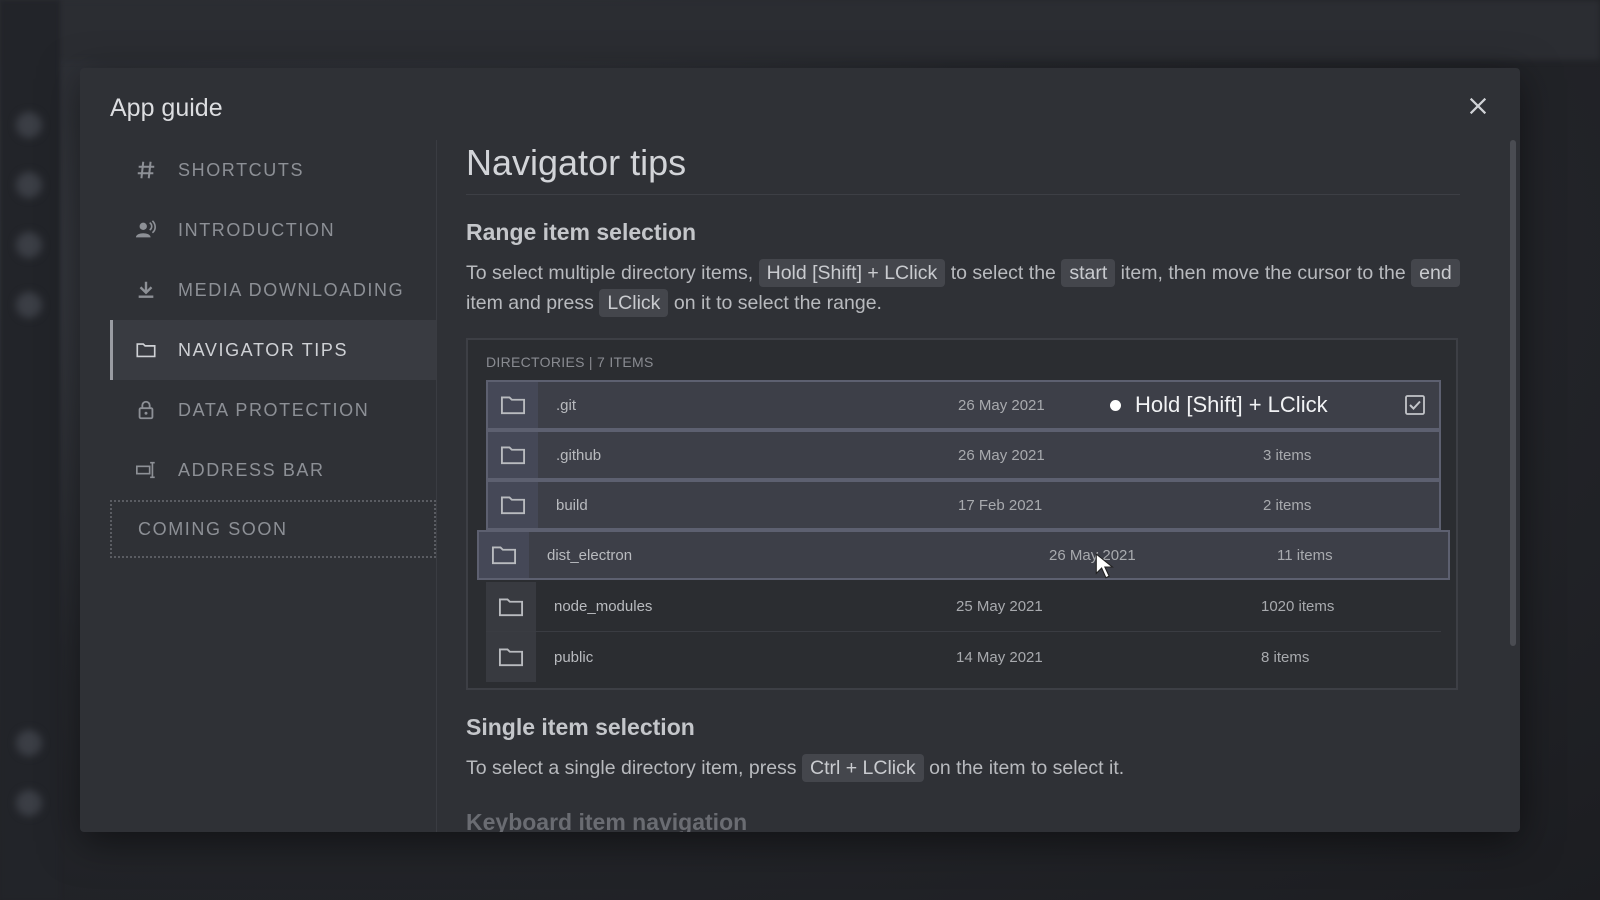  What do you see at coordinates (146, 170) in the screenshot?
I see `hash-icon` at bounding box center [146, 170].